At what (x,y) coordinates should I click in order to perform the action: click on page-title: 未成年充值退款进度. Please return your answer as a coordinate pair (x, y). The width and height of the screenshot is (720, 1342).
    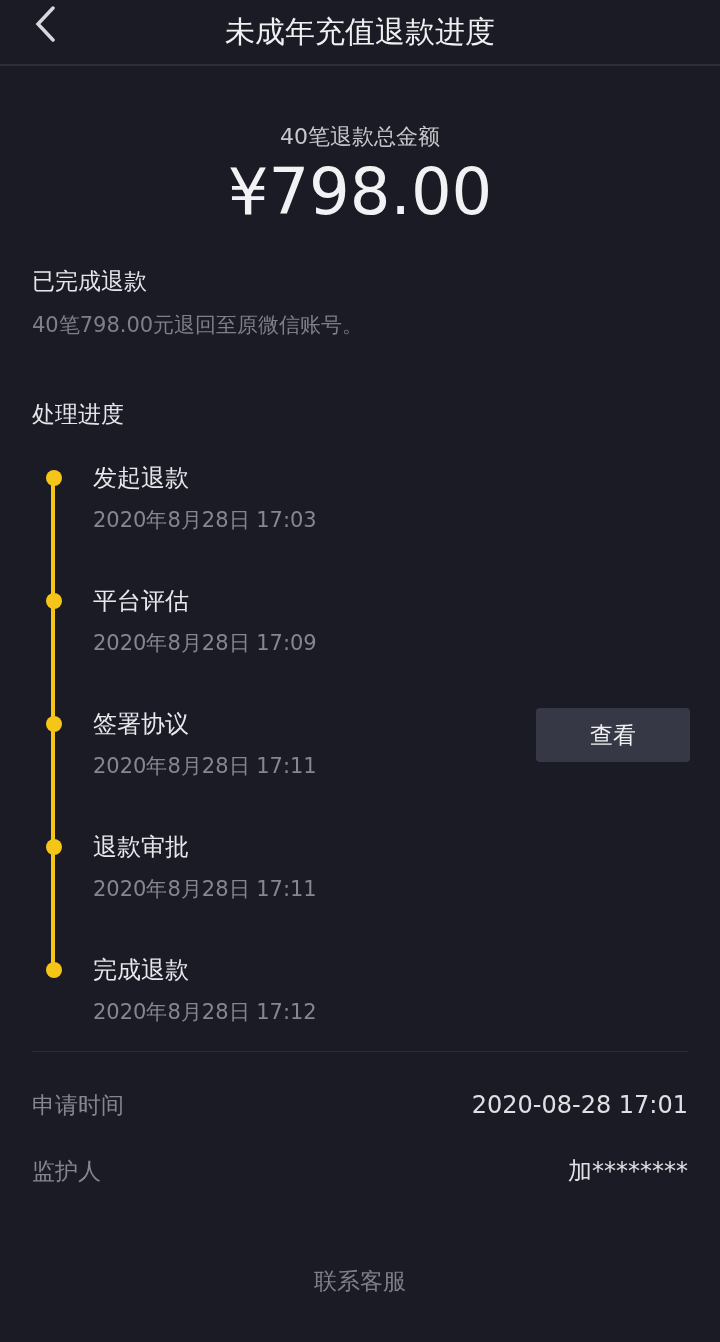
    Looking at the image, I should click on (360, 31).